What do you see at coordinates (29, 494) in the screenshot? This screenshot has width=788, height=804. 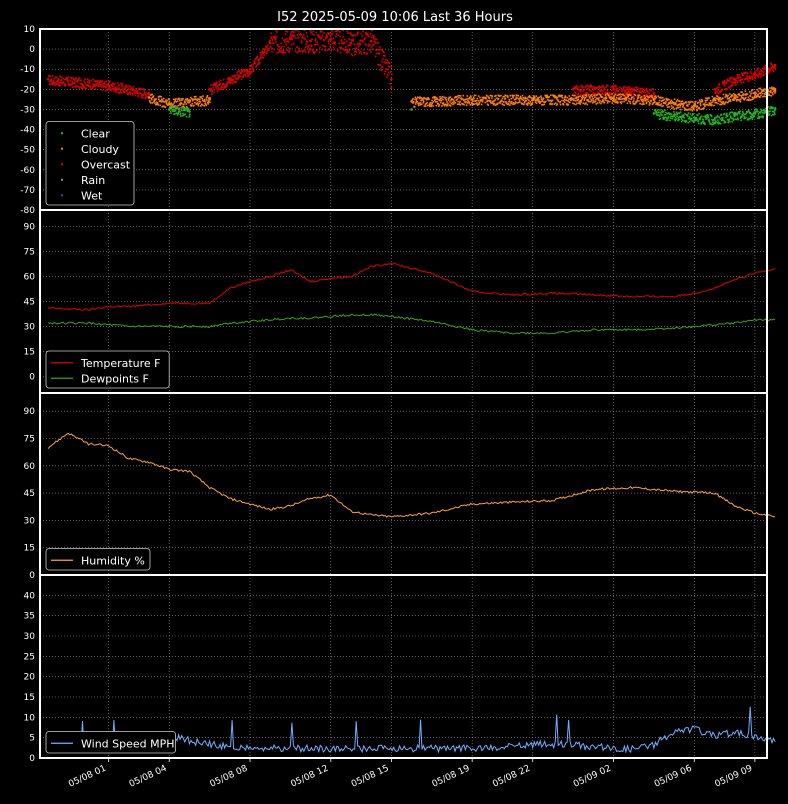 I see `y-tick-label: 45` at bounding box center [29, 494].